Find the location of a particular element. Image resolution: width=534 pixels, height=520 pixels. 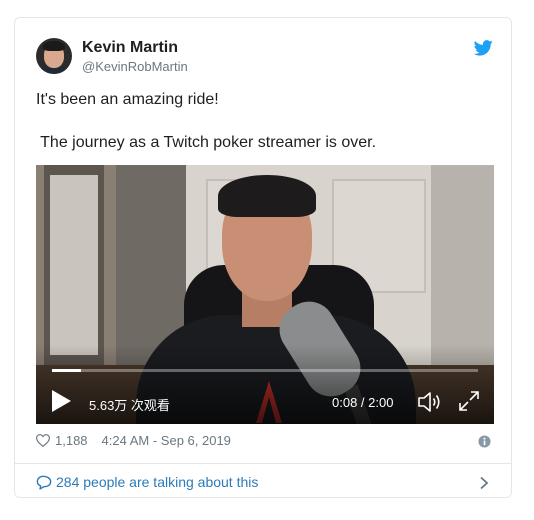

talking-text: 284 people are talking about this is located at coordinates (157, 482).